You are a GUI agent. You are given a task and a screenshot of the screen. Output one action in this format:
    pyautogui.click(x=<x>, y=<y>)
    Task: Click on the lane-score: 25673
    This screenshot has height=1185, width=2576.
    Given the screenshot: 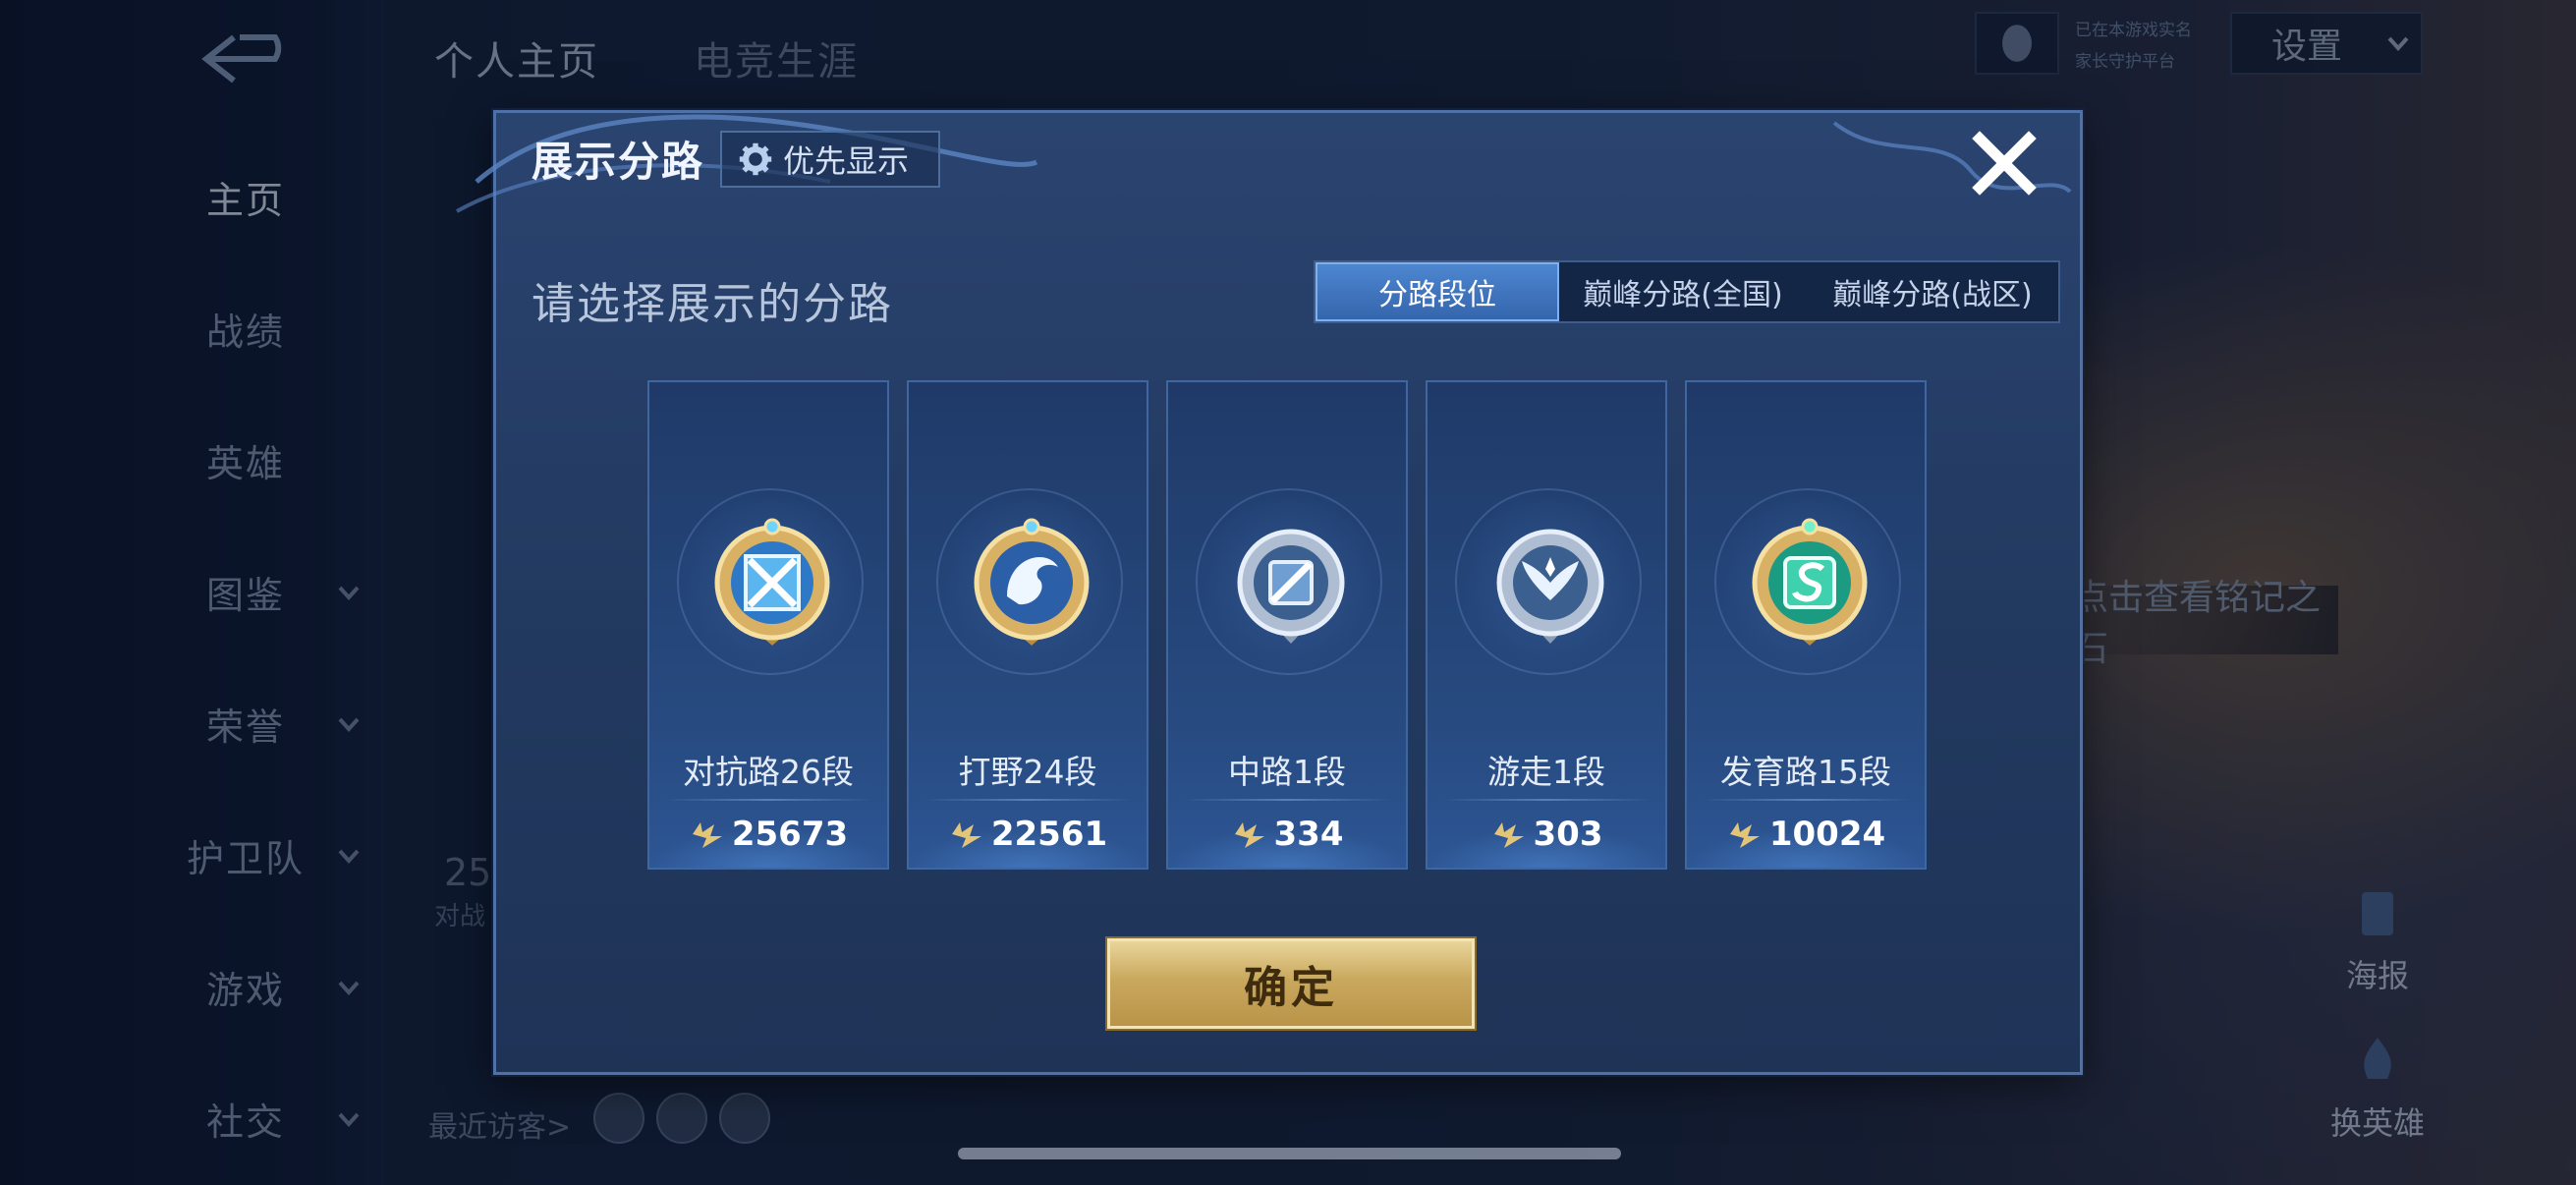 What is the action you would take?
    pyautogui.click(x=768, y=835)
    